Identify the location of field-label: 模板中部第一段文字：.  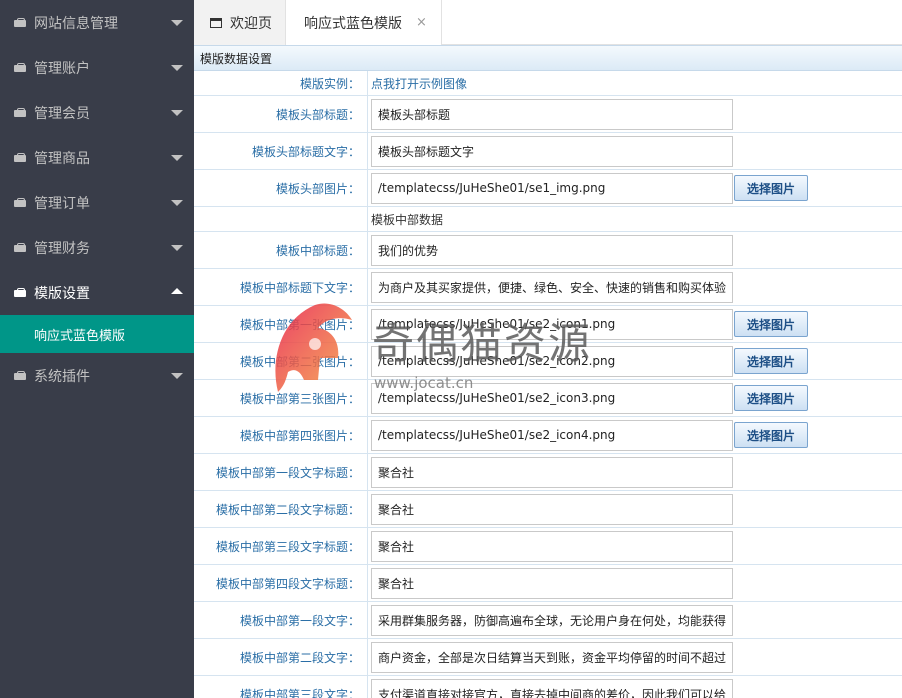
(280, 620).